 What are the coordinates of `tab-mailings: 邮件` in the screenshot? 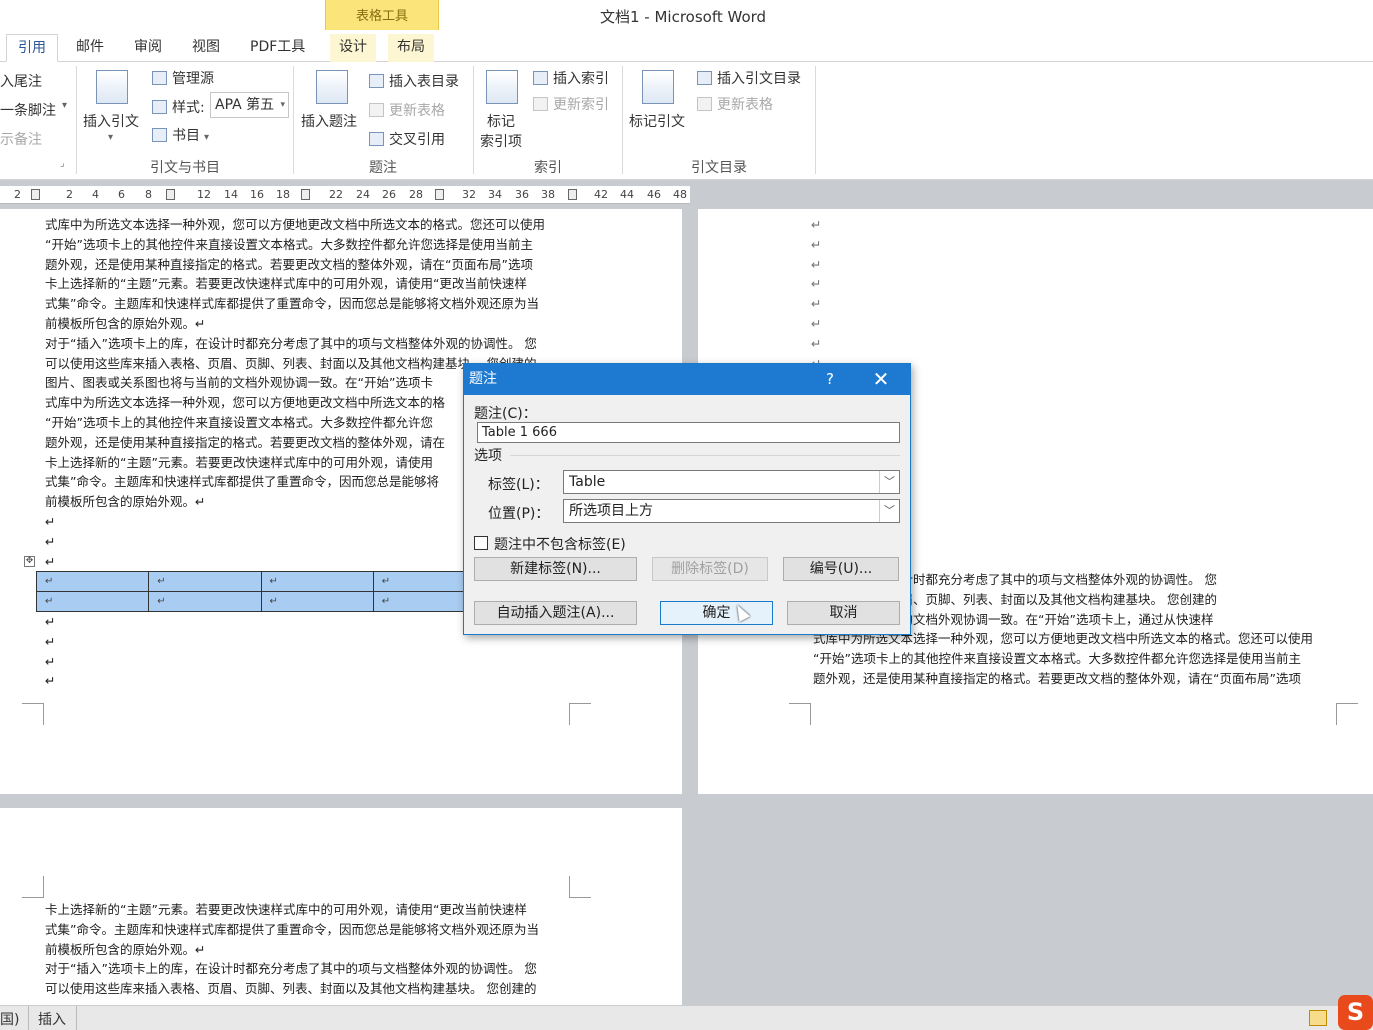 It's located at (90, 48).